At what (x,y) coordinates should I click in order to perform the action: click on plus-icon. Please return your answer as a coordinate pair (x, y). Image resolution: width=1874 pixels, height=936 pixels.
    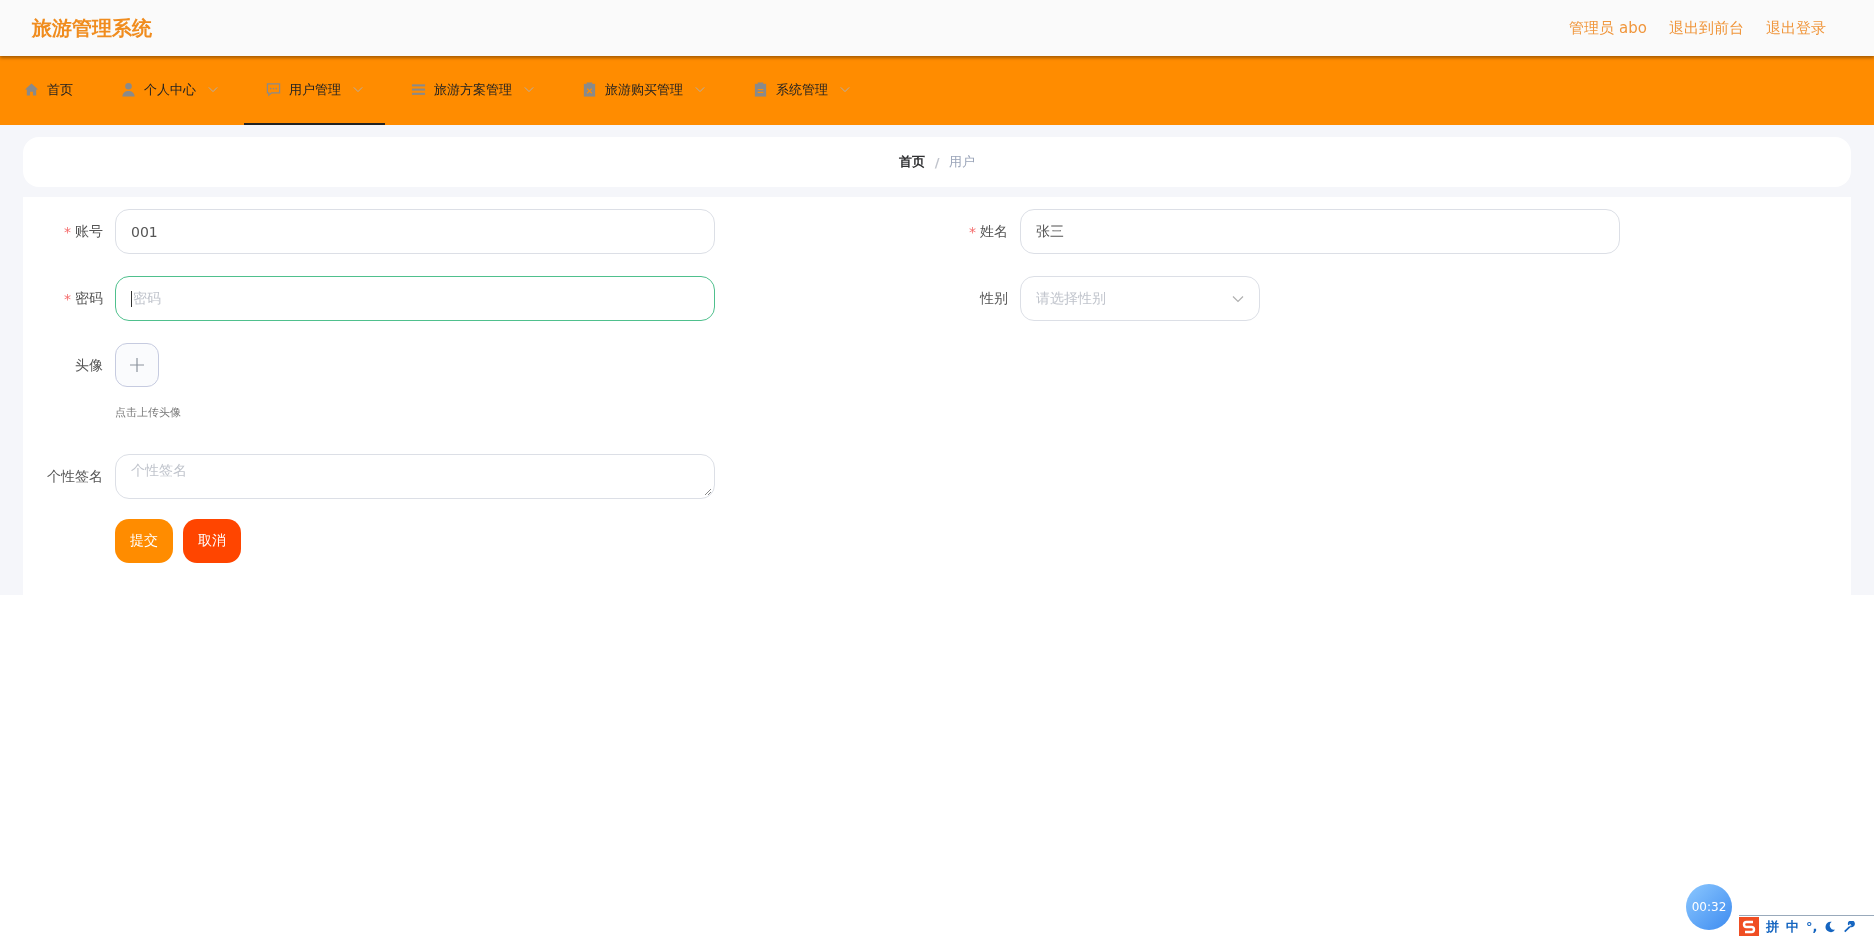
    Looking at the image, I should click on (137, 365).